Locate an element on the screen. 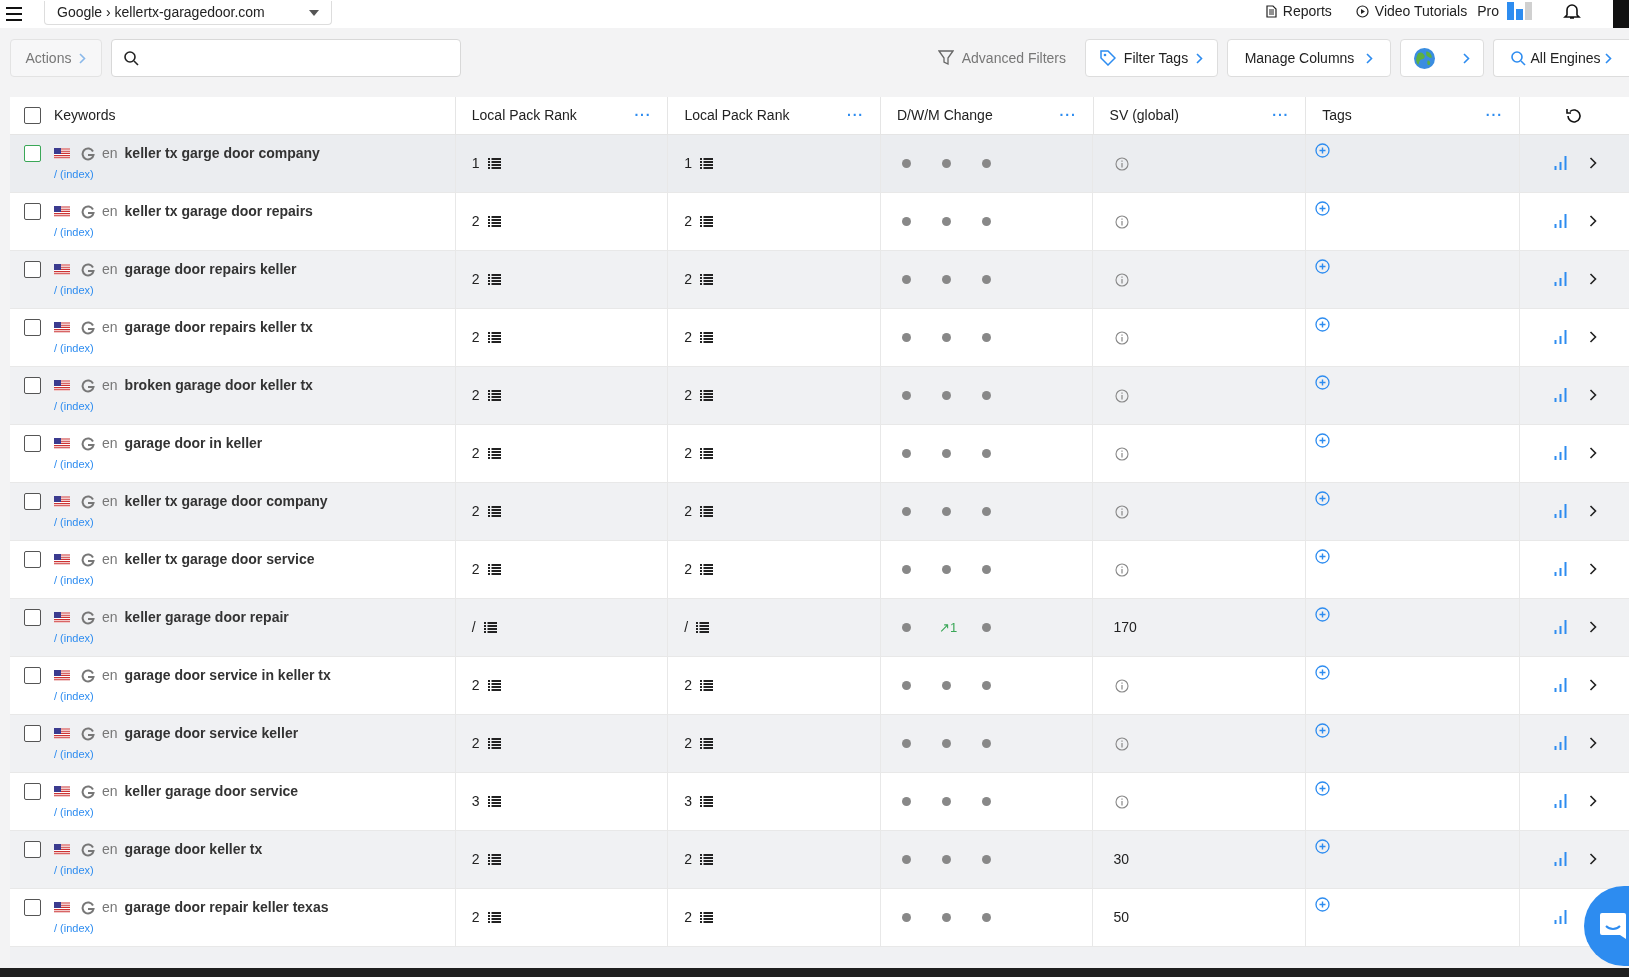 Image resolution: width=1629 pixels, height=977 pixels. keyword-text: broken garage door keller tx is located at coordinates (218, 385).